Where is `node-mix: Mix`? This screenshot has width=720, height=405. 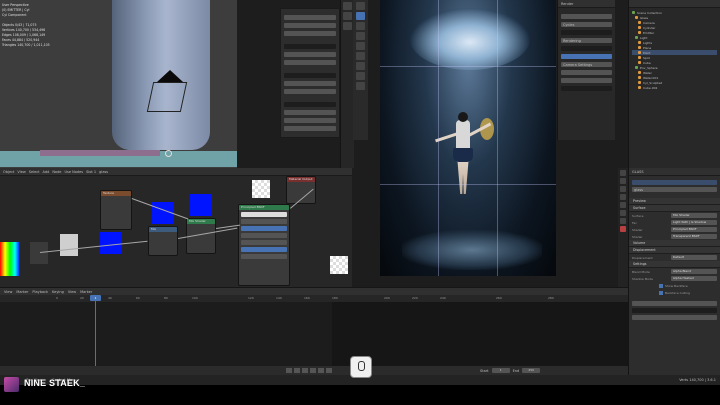
node-mix: Mix is located at coordinates (163, 241).